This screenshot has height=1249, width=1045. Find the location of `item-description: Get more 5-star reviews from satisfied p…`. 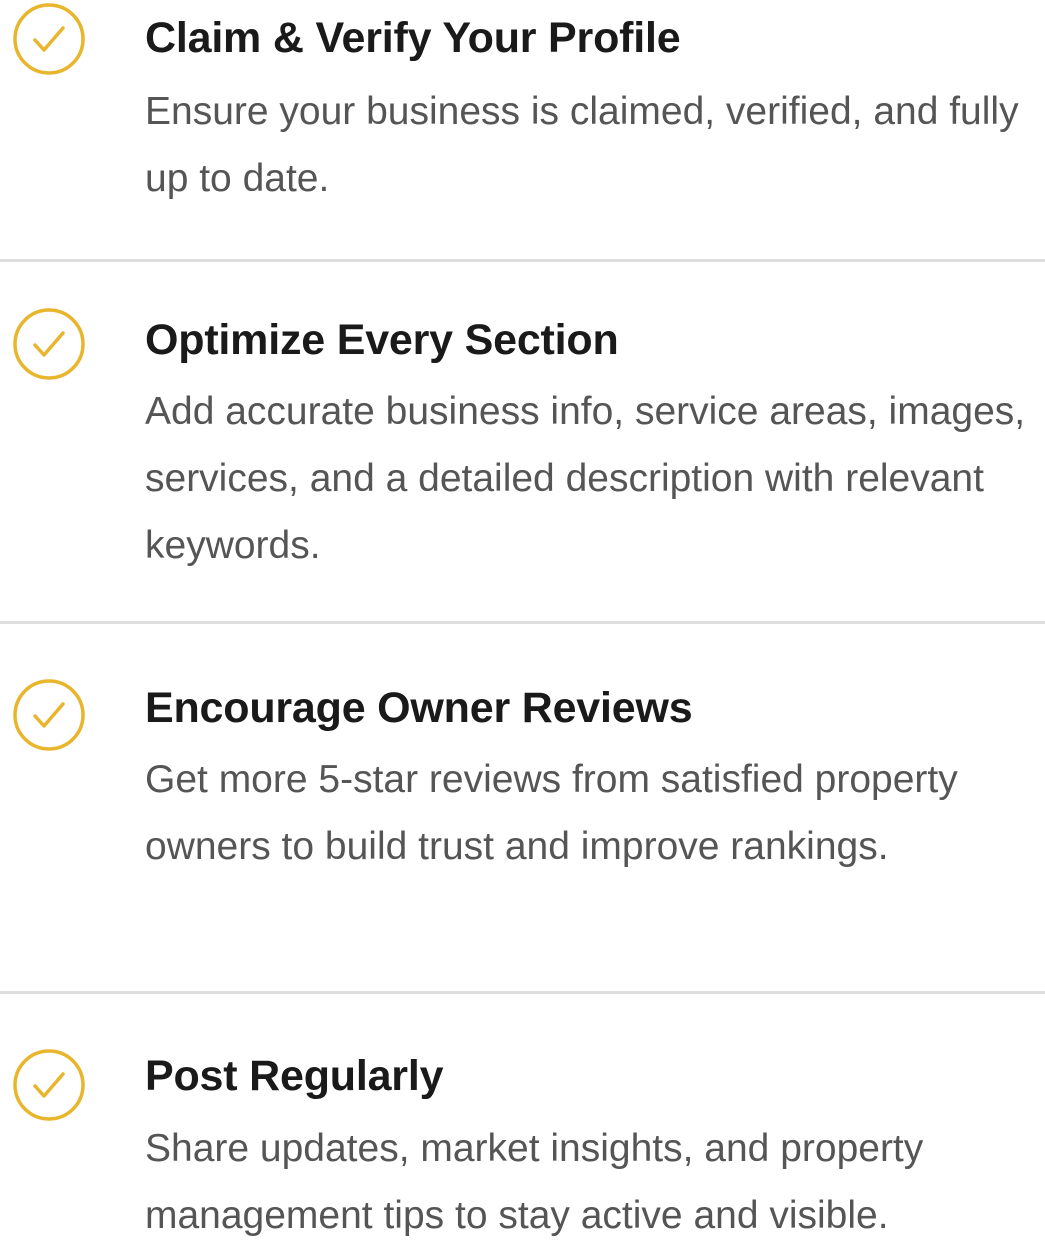

item-description: Get more 5-star reviews from satisfied p… is located at coordinates (551, 813).